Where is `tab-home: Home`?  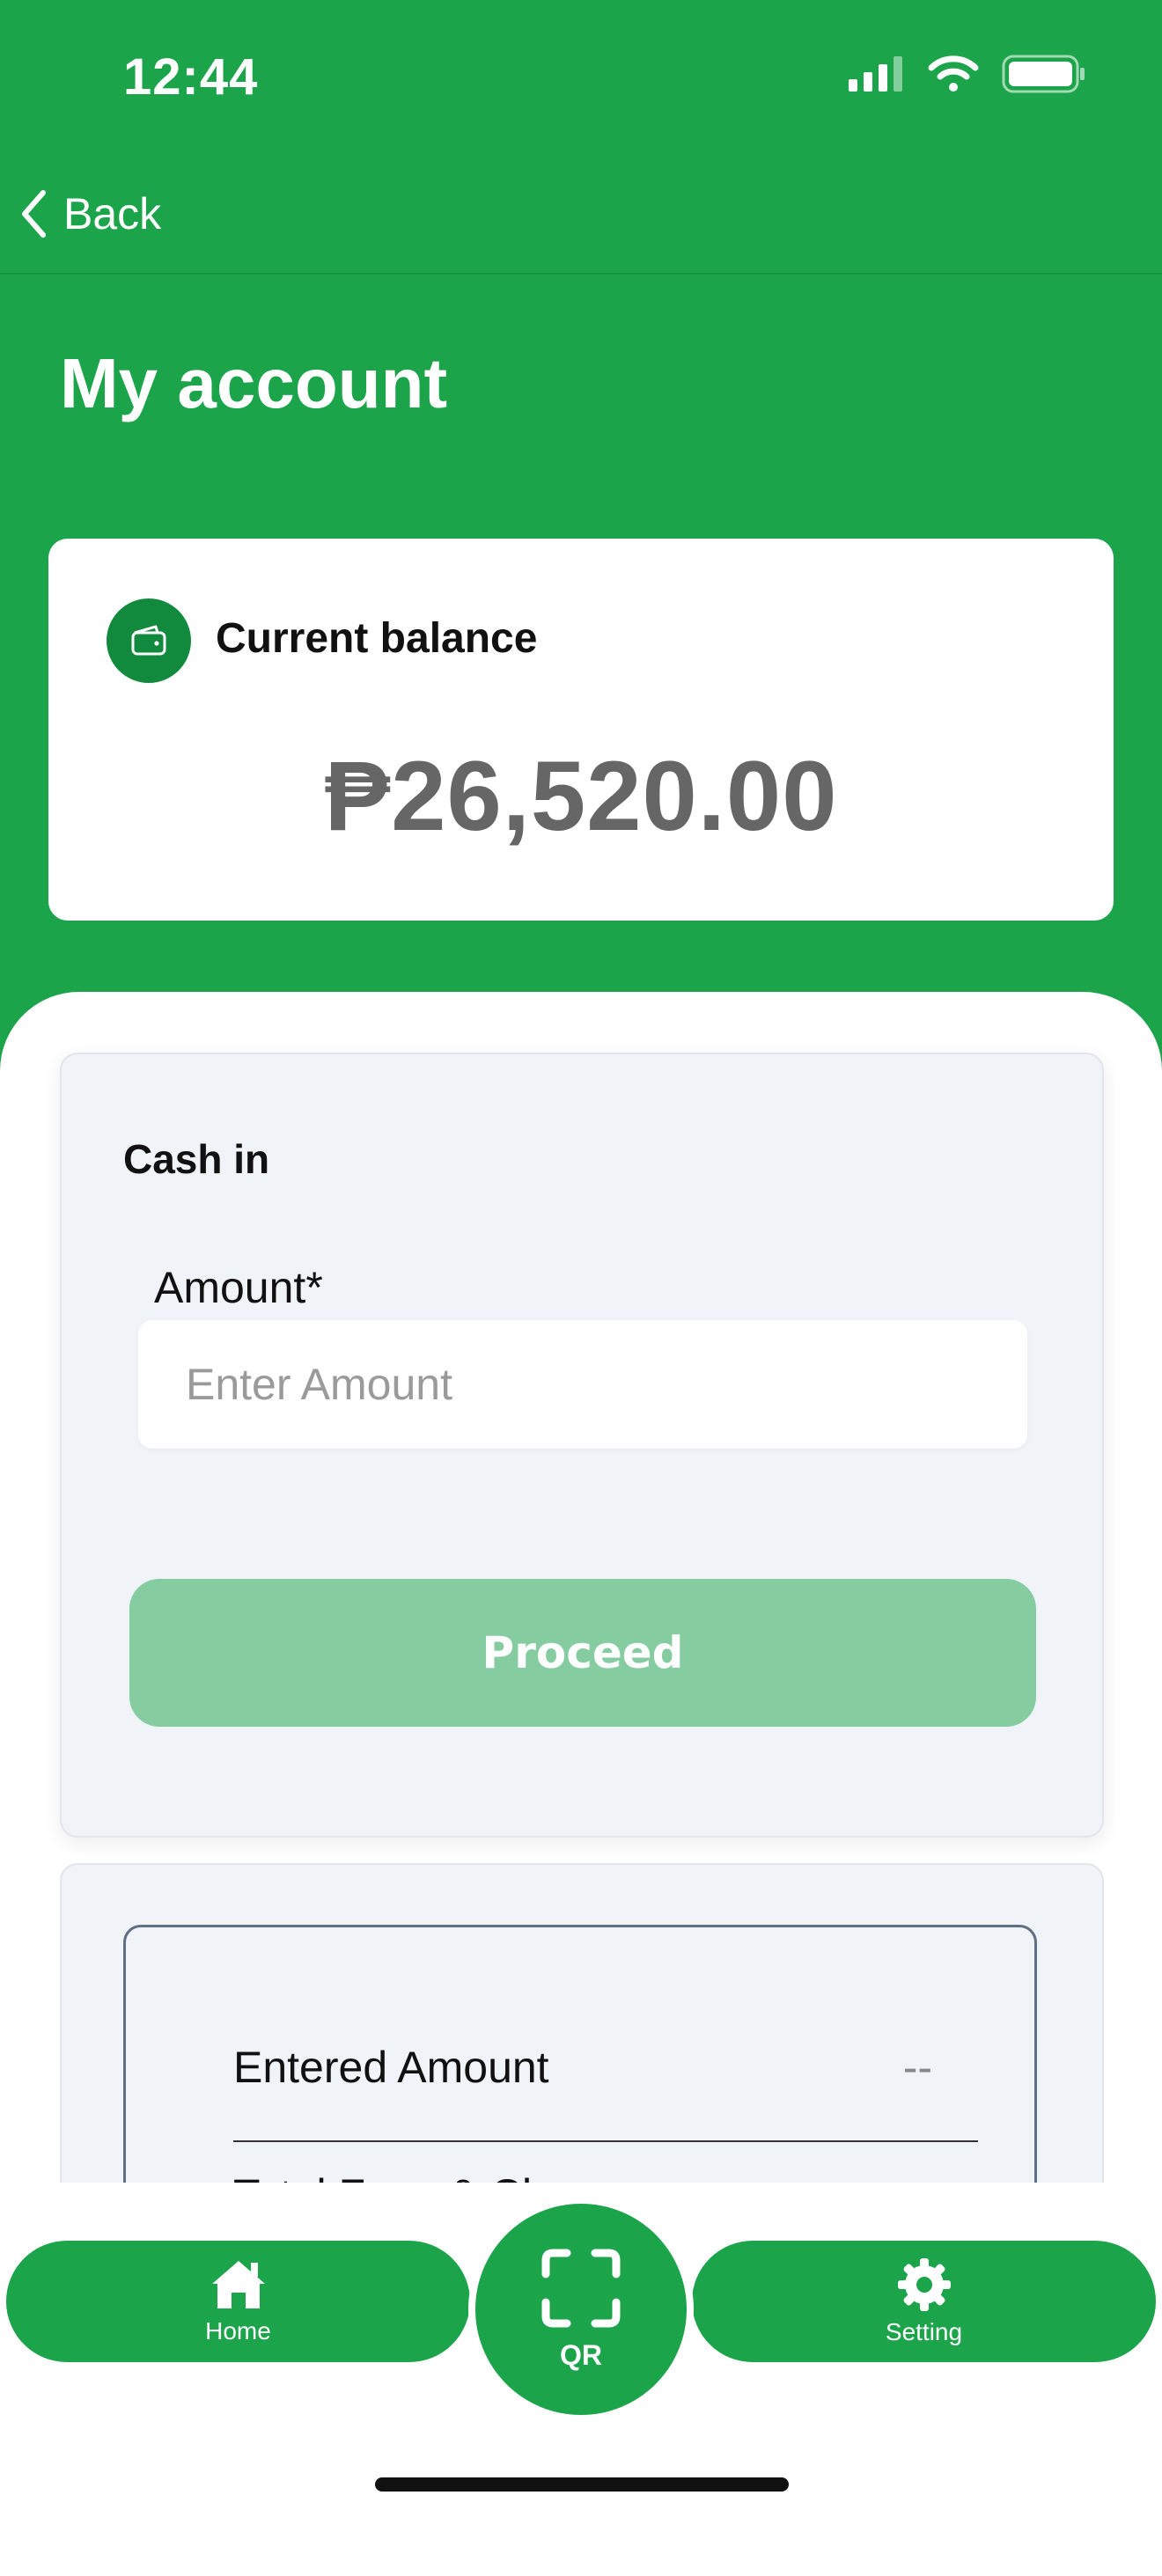 tab-home: Home is located at coordinates (238, 2301).